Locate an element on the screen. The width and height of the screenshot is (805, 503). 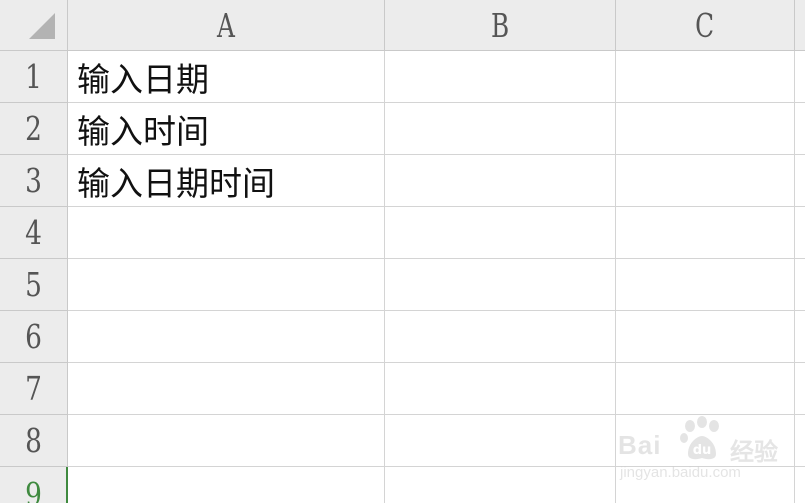
cell-b8 is located at coordinates (500, 441).